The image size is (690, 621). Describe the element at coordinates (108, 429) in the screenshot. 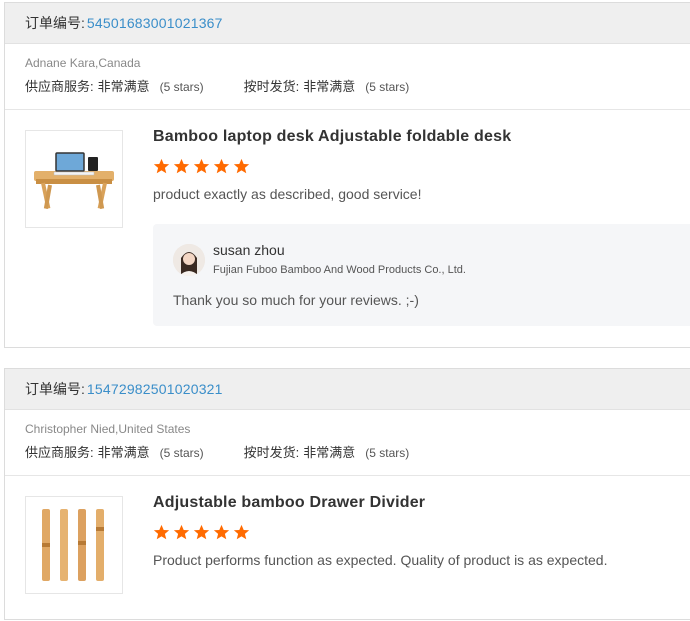

I see `buyer-info: Christopher Nied,United States` at that location.